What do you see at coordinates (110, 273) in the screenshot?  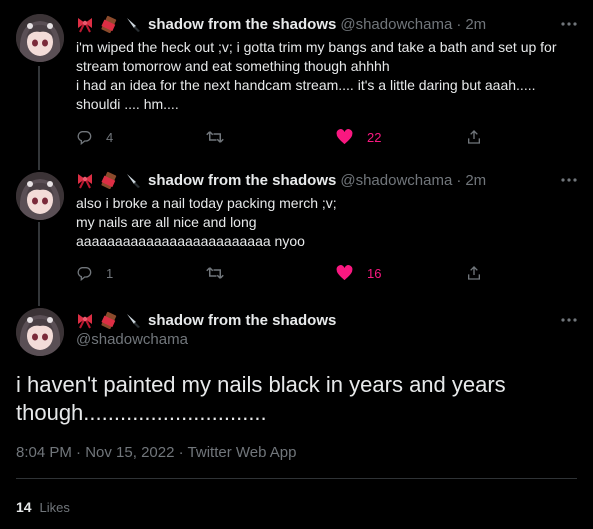 I see `reply-count: 1` at bounding box center [110, 273].